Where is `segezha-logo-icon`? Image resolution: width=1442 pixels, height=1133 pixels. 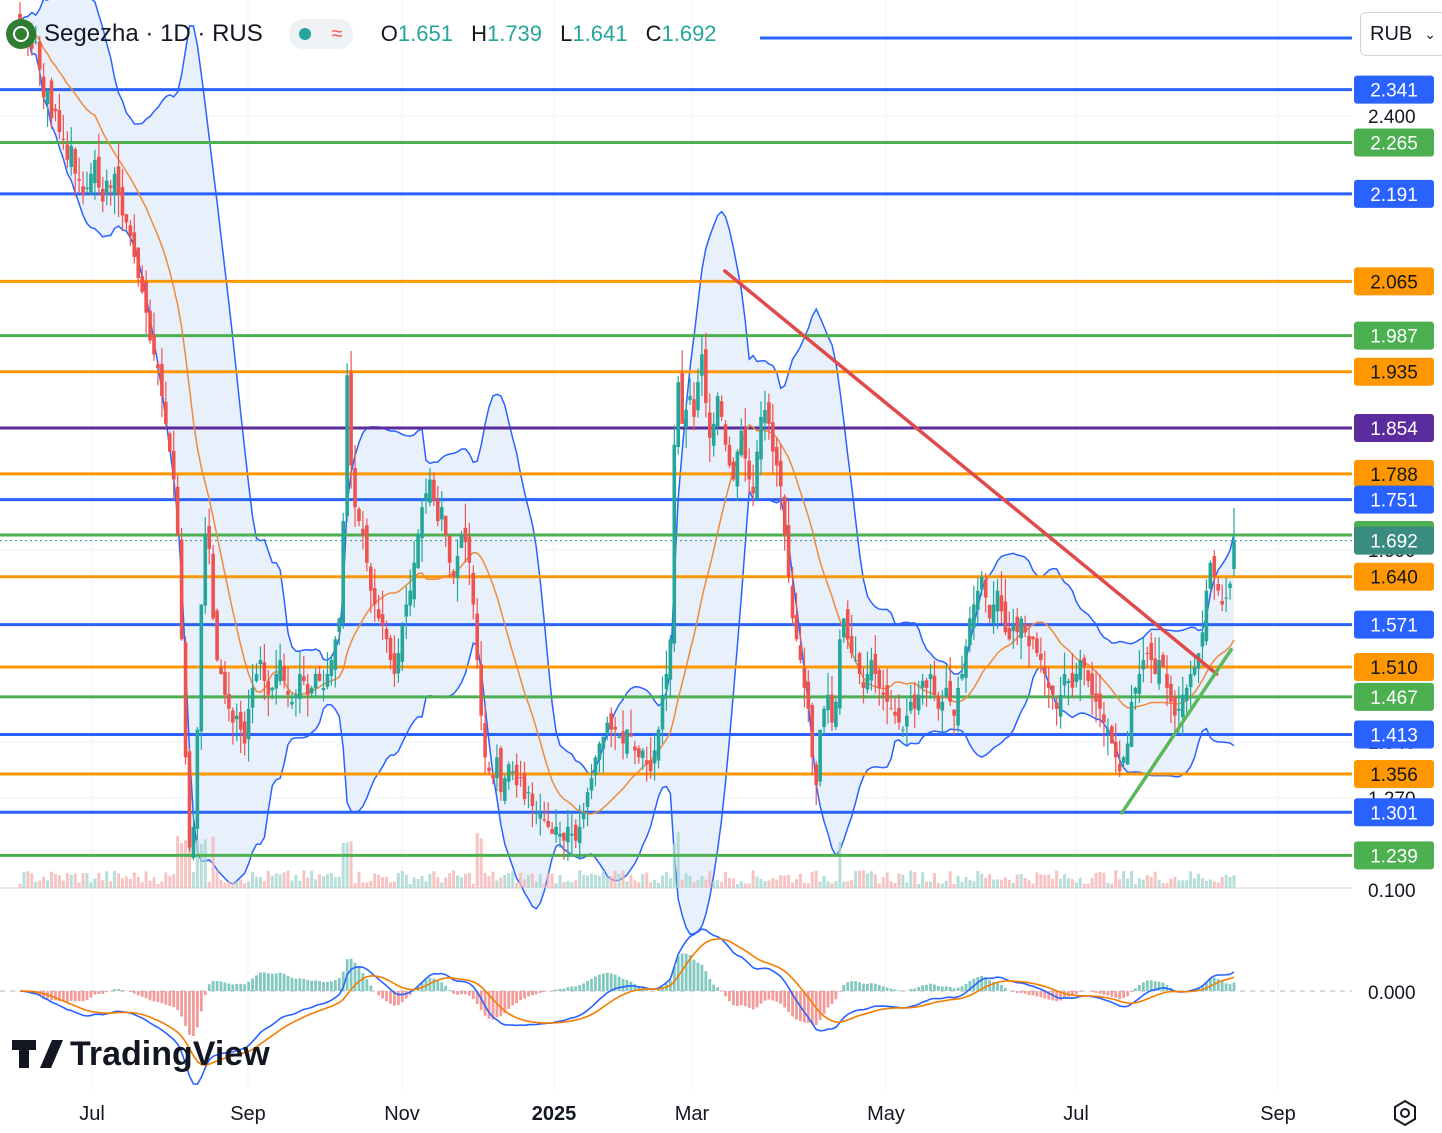 segezha-logo-icon is located at coordinates (21, 34).